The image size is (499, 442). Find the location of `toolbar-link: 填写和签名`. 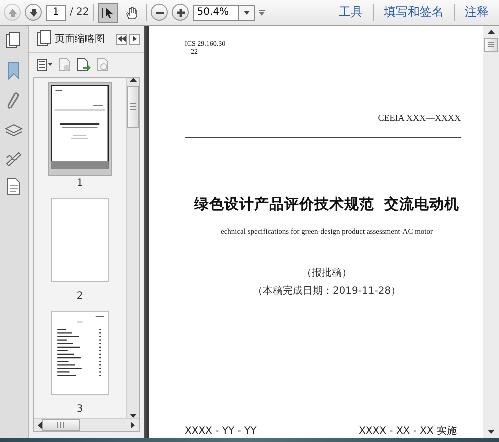

toolbar-link: 填写和签名 is located at coordinates (414, 12).